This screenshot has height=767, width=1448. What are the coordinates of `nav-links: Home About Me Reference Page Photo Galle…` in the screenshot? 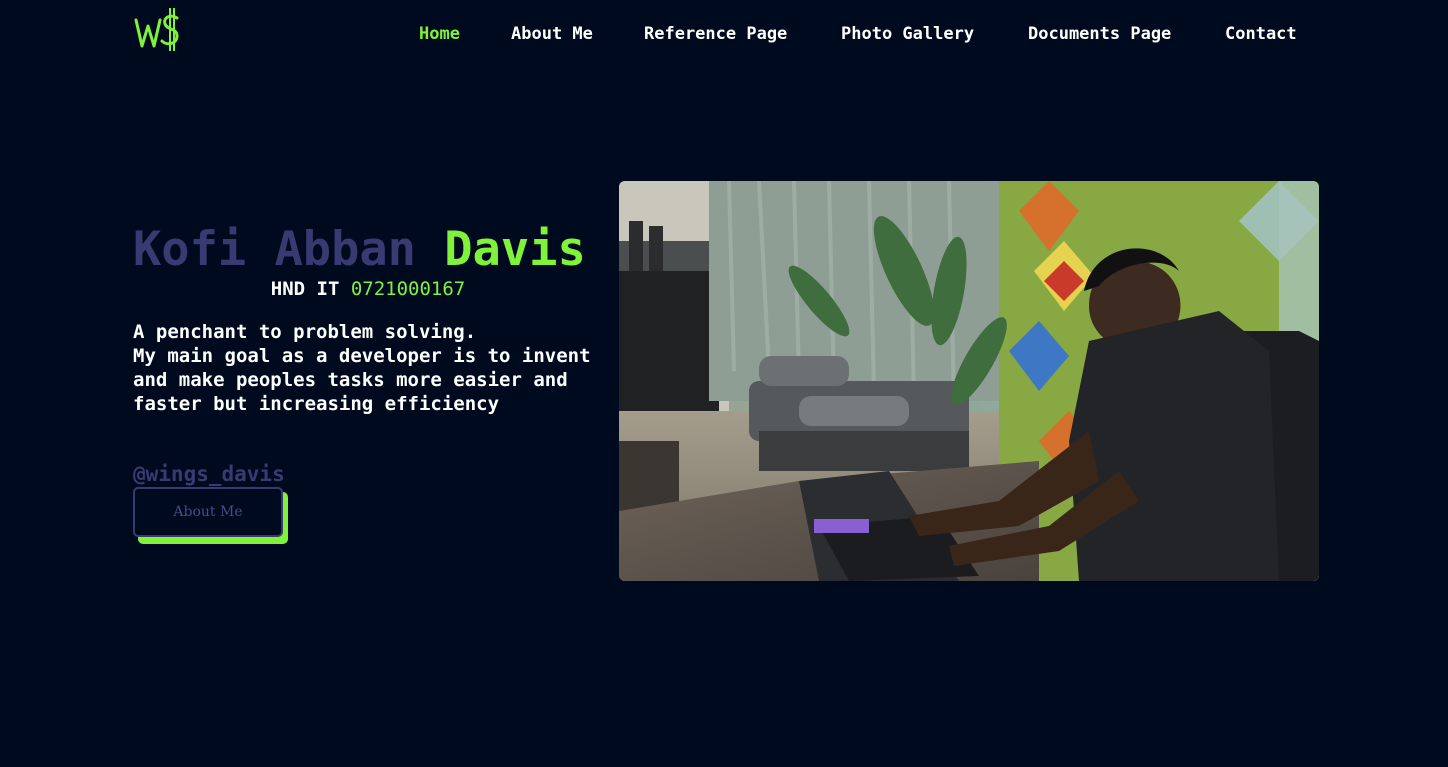 It's located at (724, 35).